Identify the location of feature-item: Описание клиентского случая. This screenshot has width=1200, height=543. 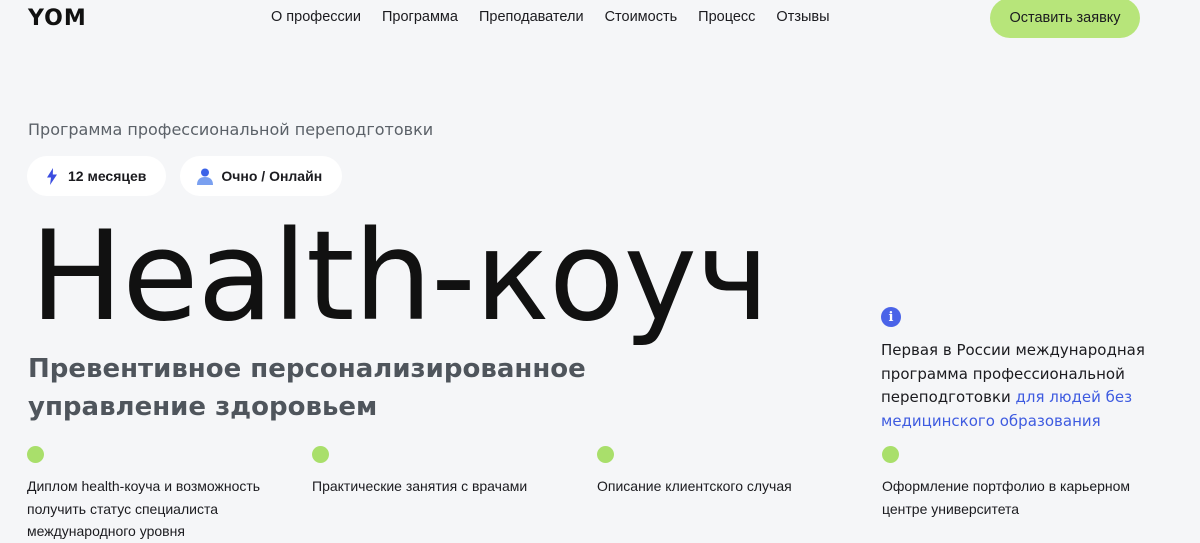
(727, 472).